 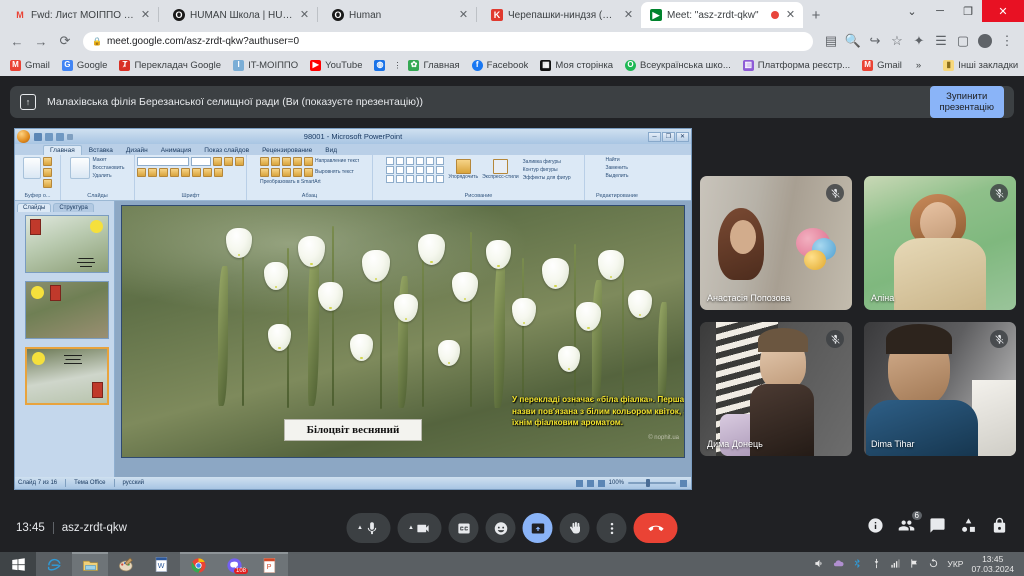 What do you see at coordinates (683, 483) in the screenshot?
I see `fit-to-window-icon` at bounding box center [683, 483].